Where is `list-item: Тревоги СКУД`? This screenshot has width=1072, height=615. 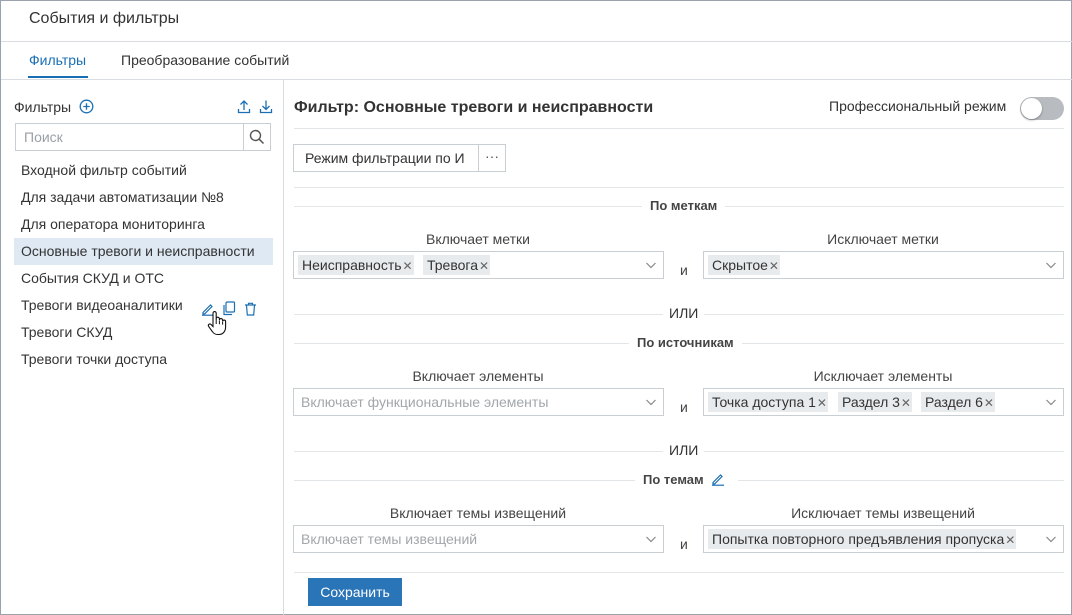
list-item: Тревоги СКУД is located at coordinates (143, 332).